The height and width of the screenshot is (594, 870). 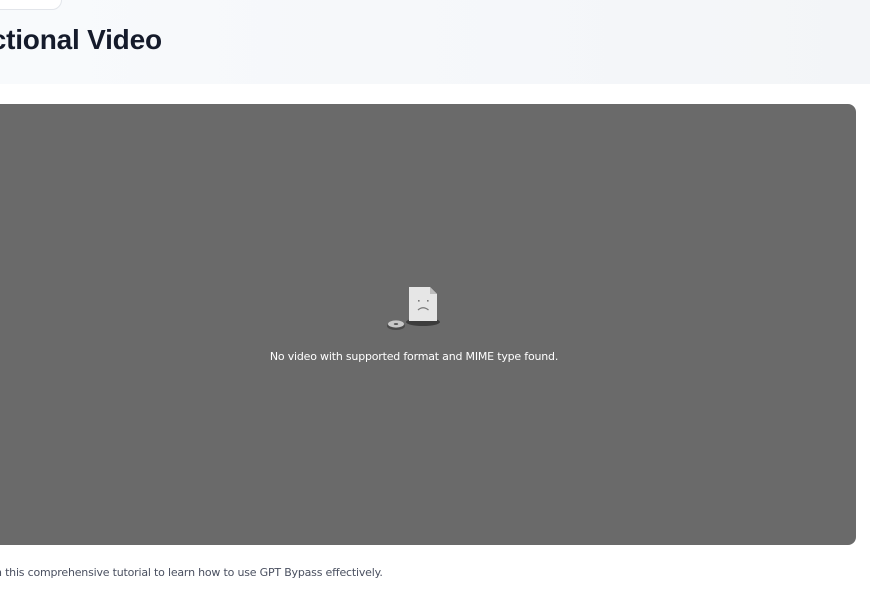 I want to click on broken-file-icon, so click(x=413, y=308).